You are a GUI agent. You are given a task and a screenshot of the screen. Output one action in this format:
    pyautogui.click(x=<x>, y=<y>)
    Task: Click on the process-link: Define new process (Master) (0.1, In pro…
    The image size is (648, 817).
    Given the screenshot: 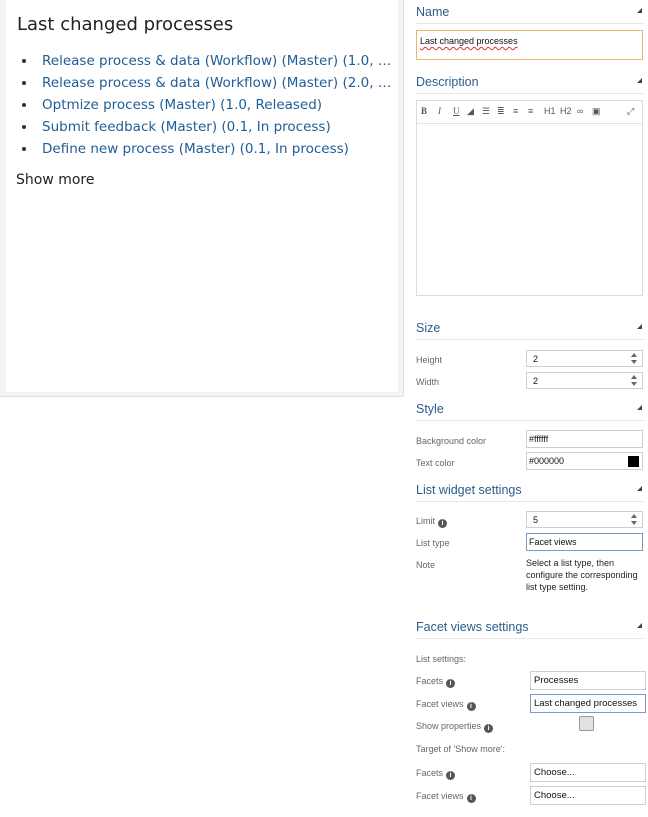 What is the action you would take?
    pyautogui.click(x=219, y=149)
    